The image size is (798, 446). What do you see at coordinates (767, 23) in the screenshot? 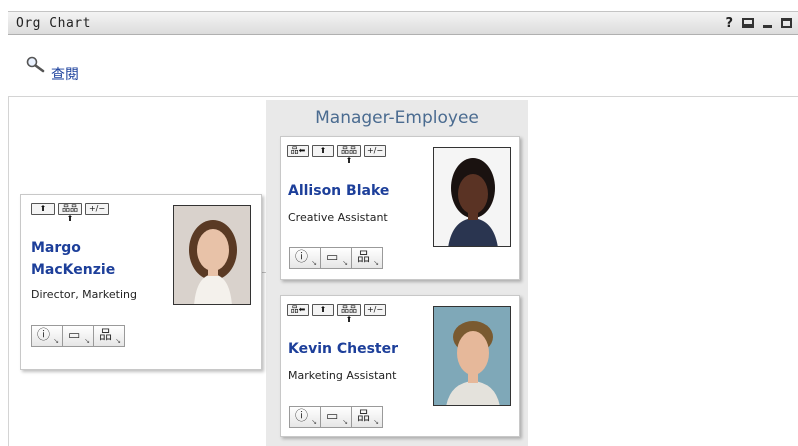
I see `minimize-icon` at bounding box center [767, 23].